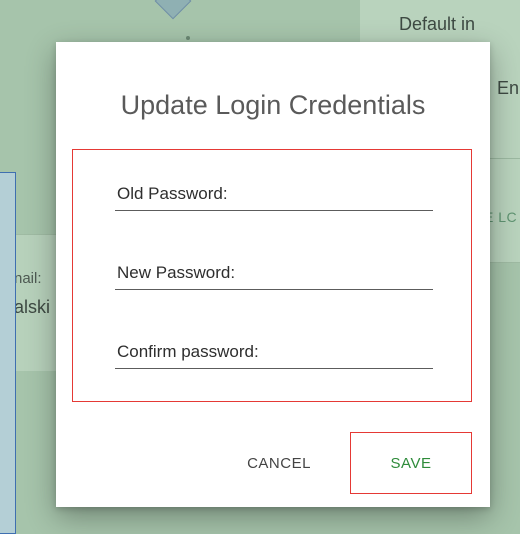 The width and height of the screenshot is (520, 534). Describe the element at coordinates (176, 272) in the screenshot. I see `new-password-label: New Password:` at that location.